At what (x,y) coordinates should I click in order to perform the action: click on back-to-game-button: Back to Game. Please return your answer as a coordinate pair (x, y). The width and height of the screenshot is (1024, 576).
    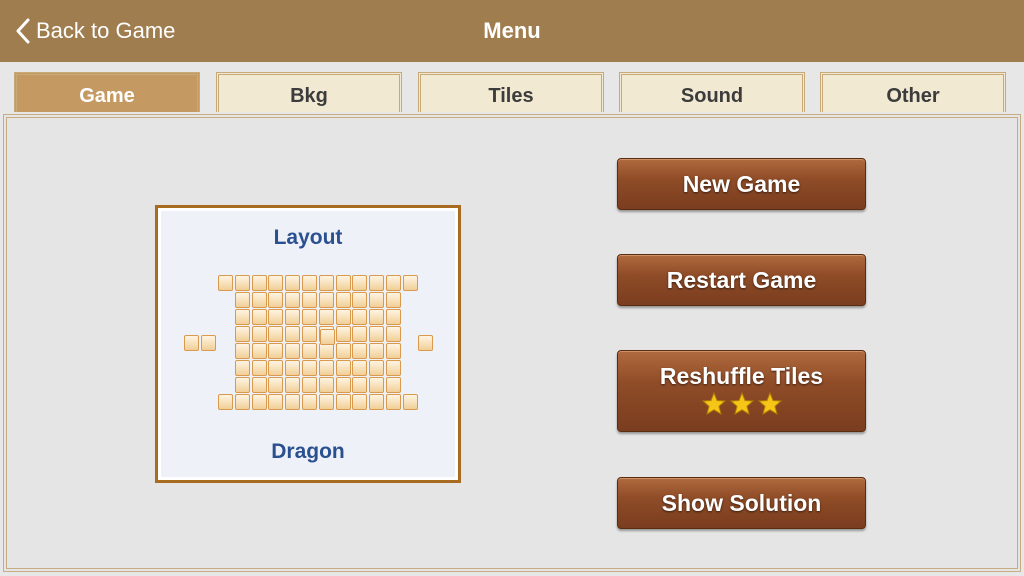
    Looking at the image, I should click on (95, 31).